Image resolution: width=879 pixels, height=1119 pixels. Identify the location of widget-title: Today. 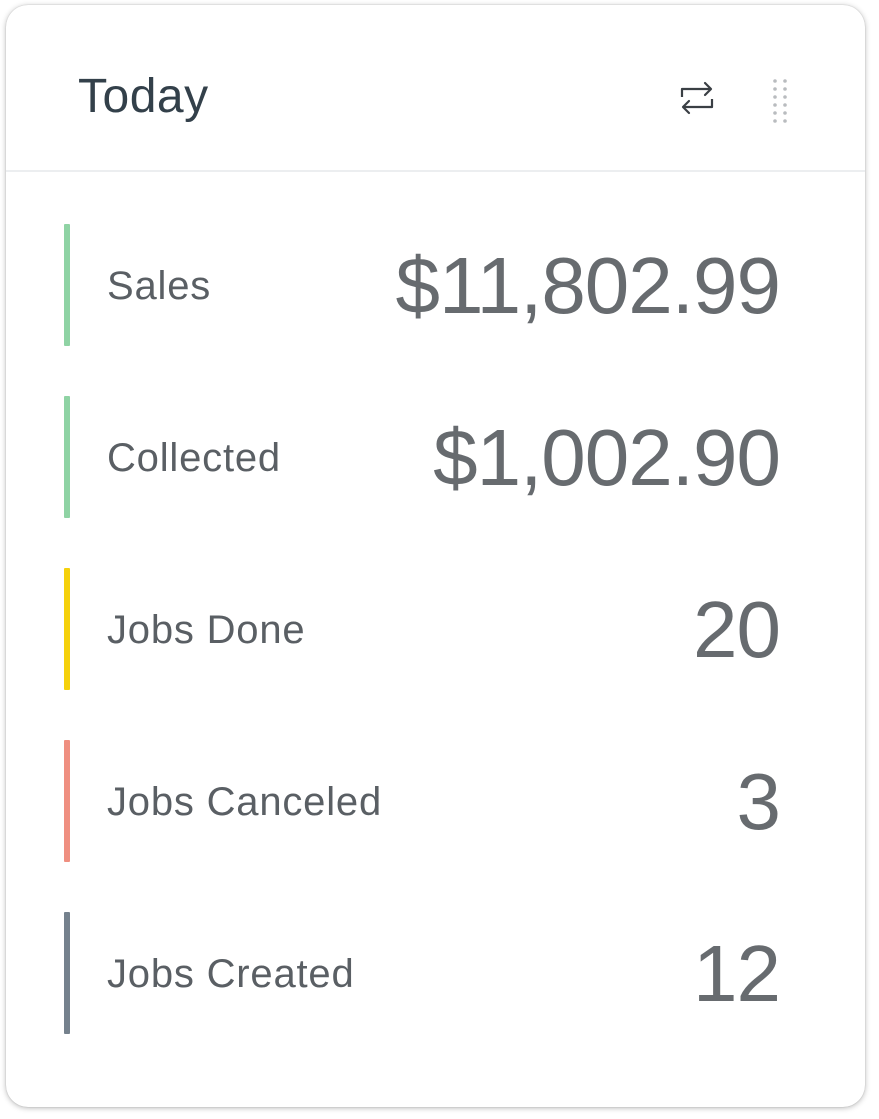
(143, 96).